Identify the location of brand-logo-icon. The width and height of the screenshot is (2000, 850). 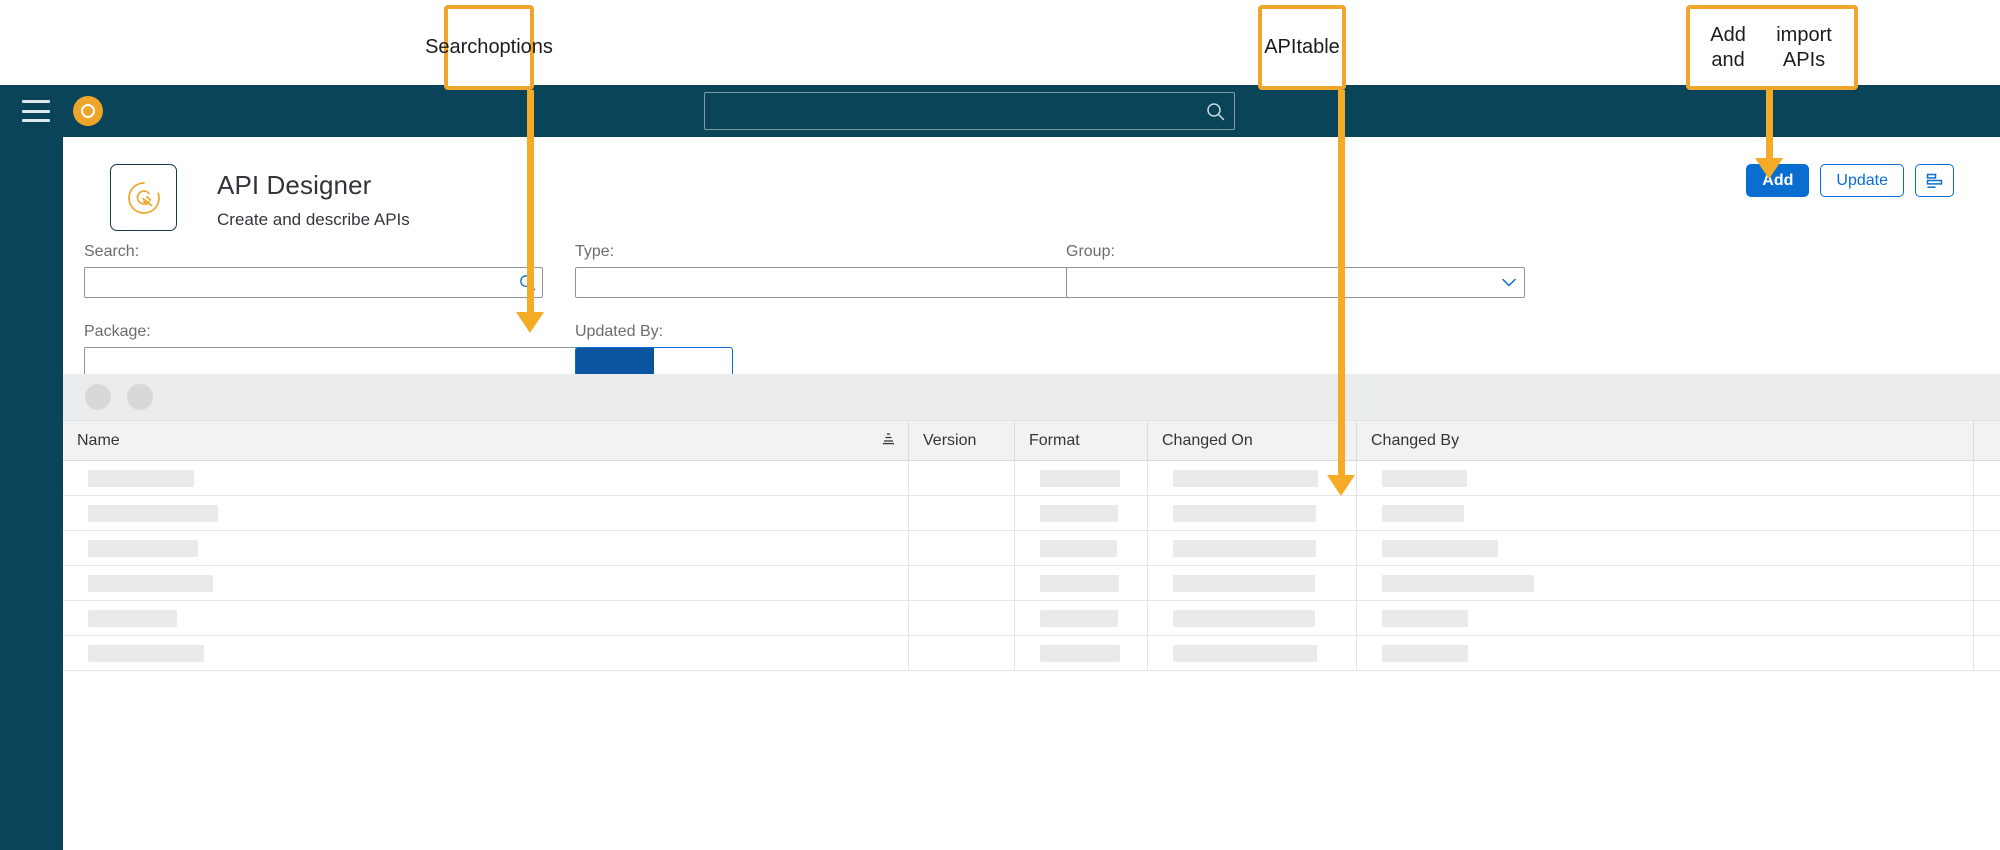
(88, 111).